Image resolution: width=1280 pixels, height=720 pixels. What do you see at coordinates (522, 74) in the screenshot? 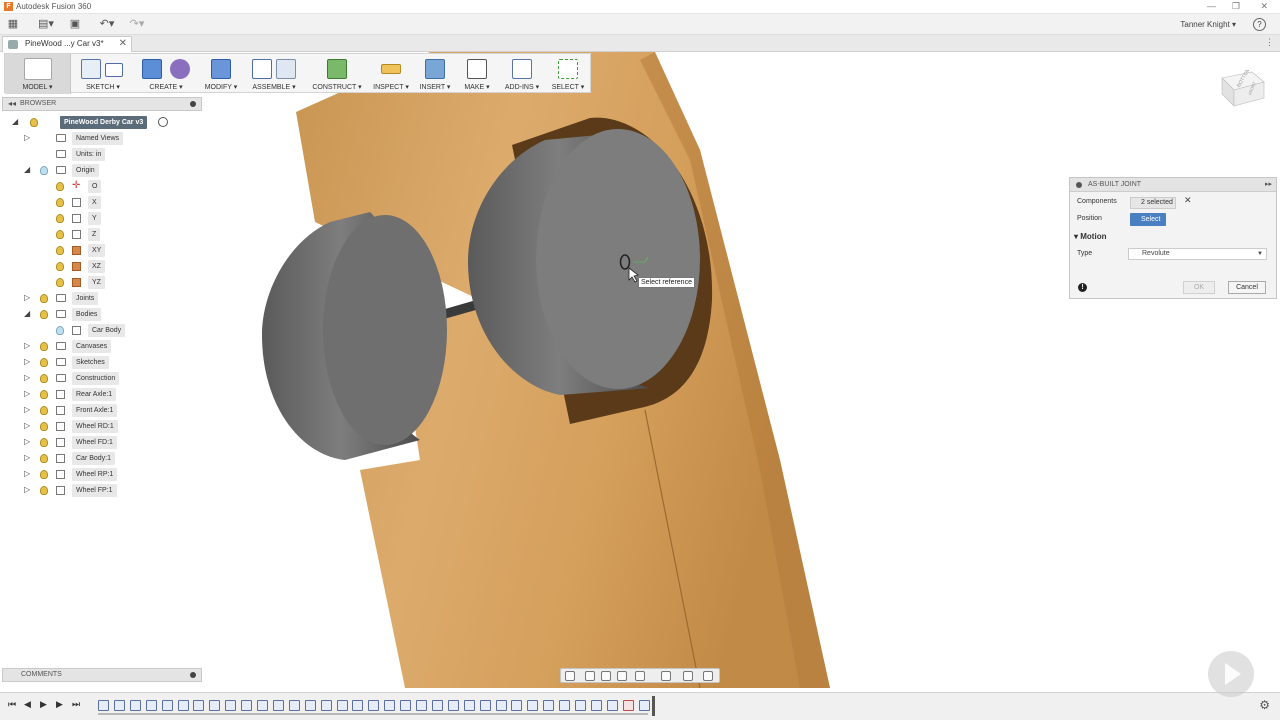
I see `addins-menu: ADD-INS ▾` at bounding box center [522, 74].